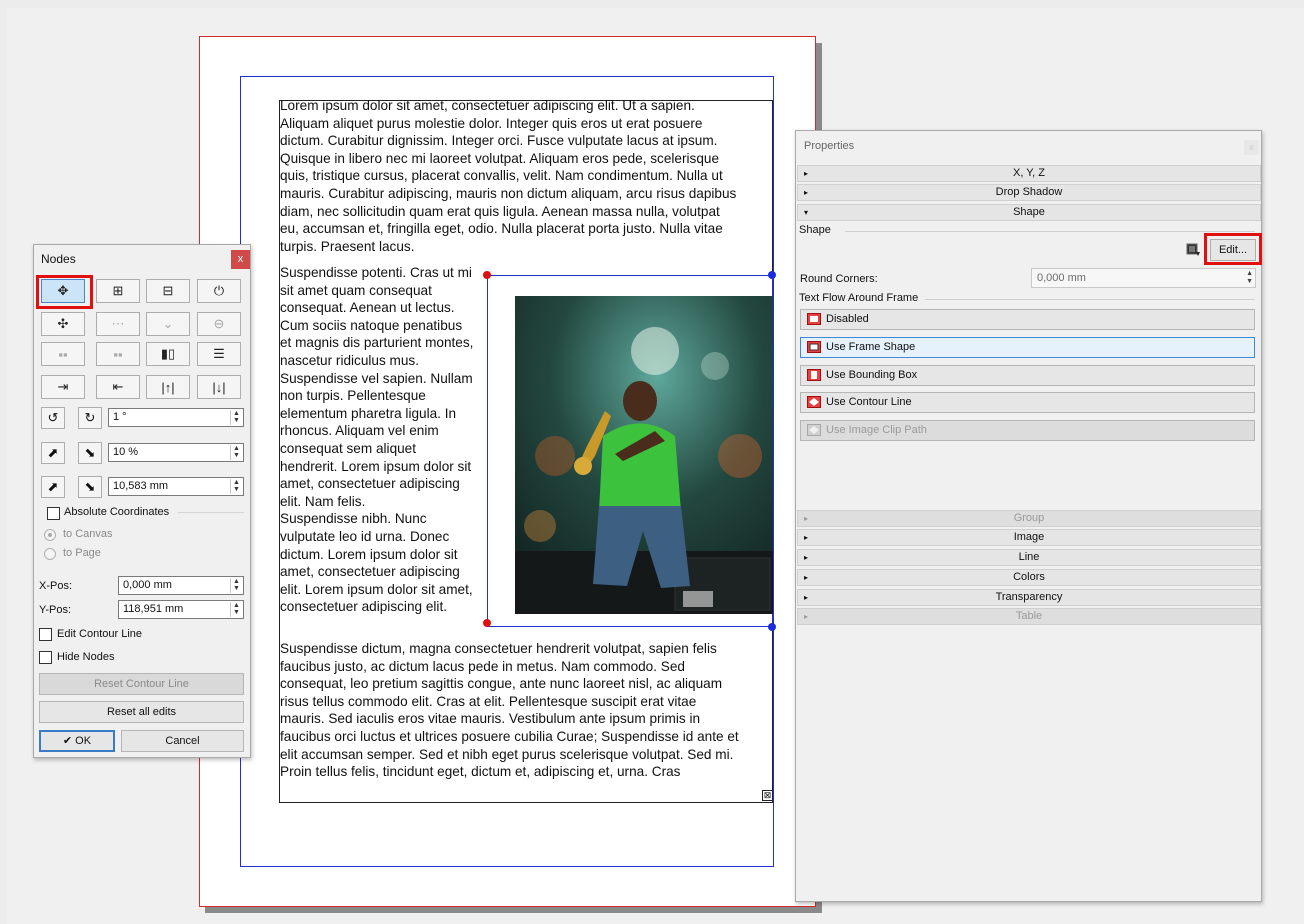  I want to click on delete-node-icon: ⊟, so click(168, 290).